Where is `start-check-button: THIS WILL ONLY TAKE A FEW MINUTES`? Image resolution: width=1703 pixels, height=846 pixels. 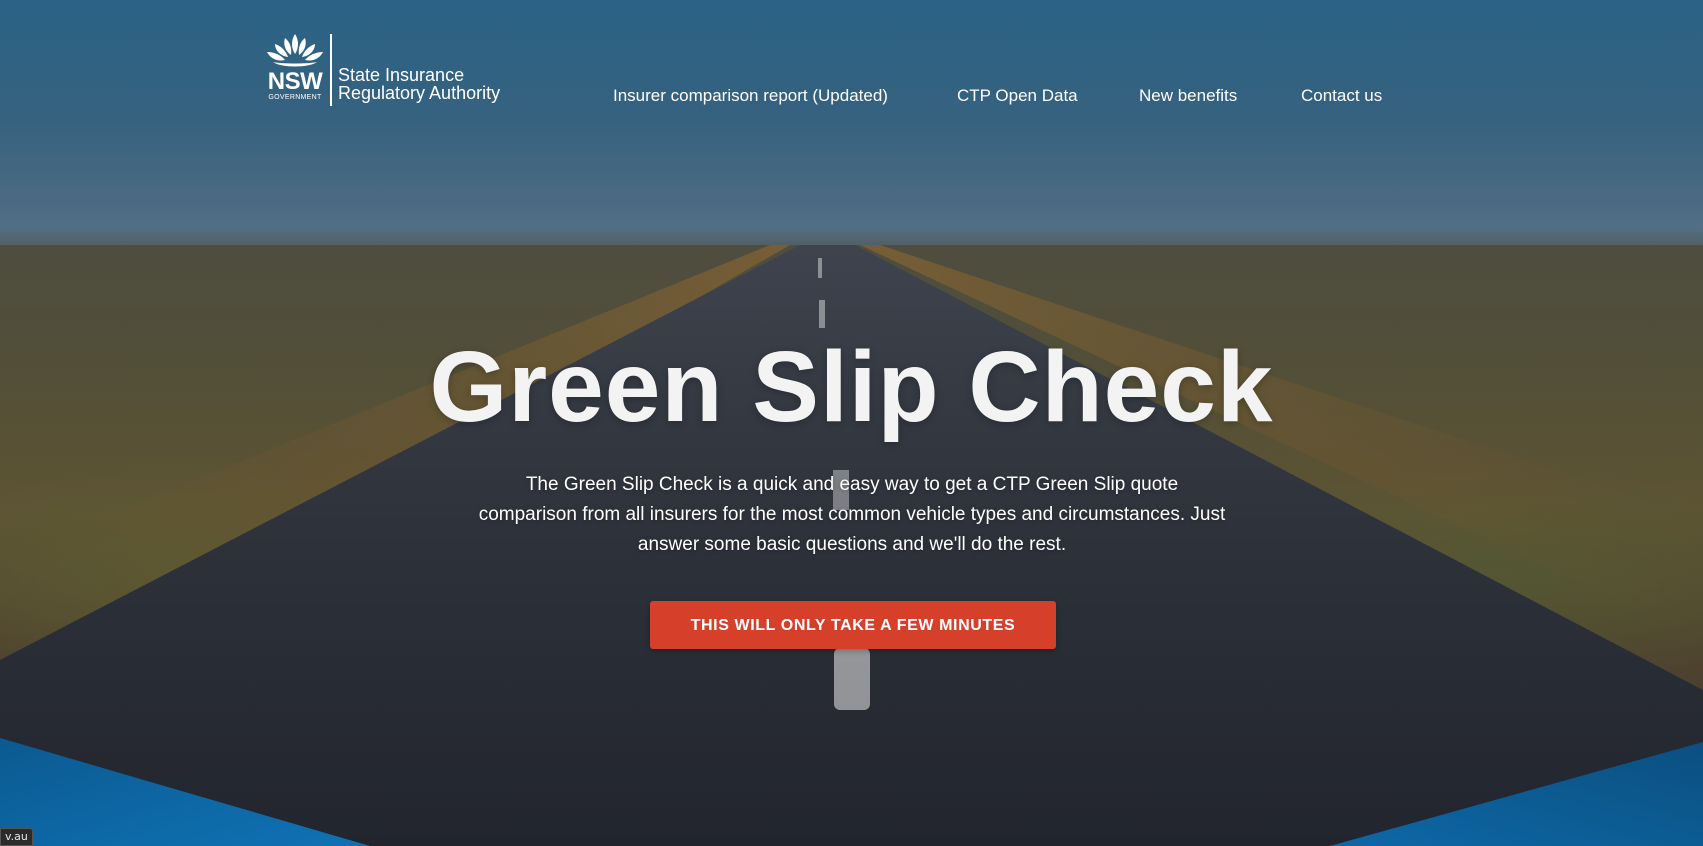
start-check-button: THIS WILL ONLY TAKE A FEW MINUTES is located at coordinates (853, 625).